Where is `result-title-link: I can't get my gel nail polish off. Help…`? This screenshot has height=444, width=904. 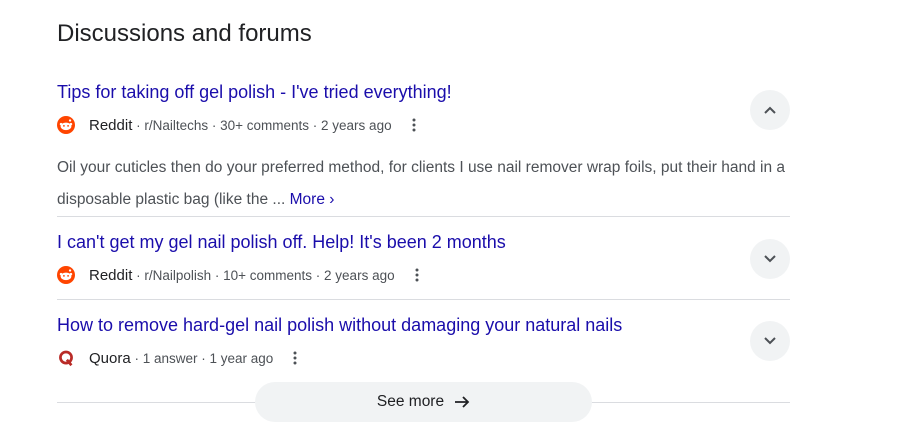 result-title-link: I can't get my gel nail polish off. Help… is located at coordinates (423, 242).